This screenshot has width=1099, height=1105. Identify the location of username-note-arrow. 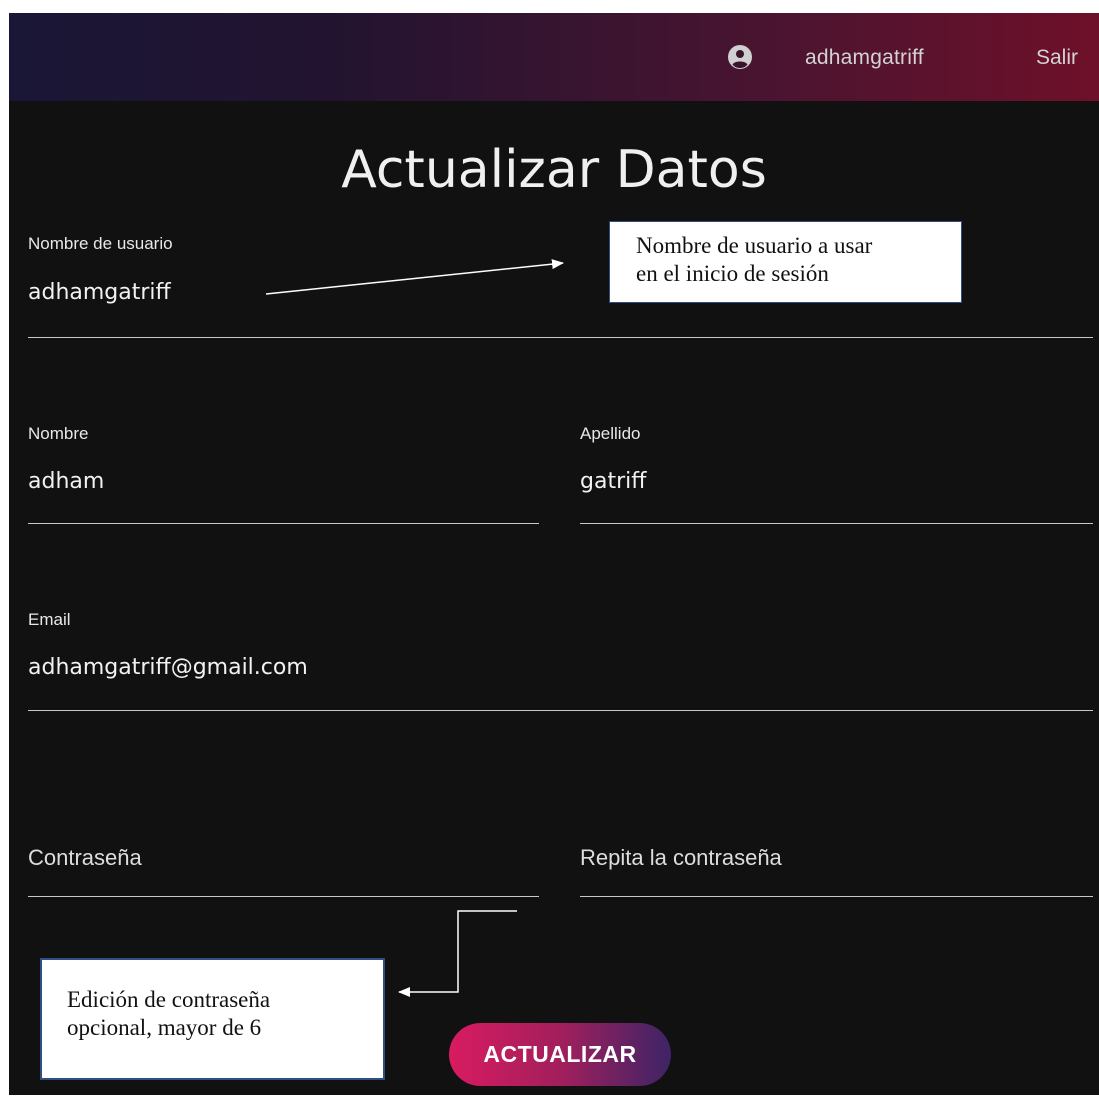
(414, 277).